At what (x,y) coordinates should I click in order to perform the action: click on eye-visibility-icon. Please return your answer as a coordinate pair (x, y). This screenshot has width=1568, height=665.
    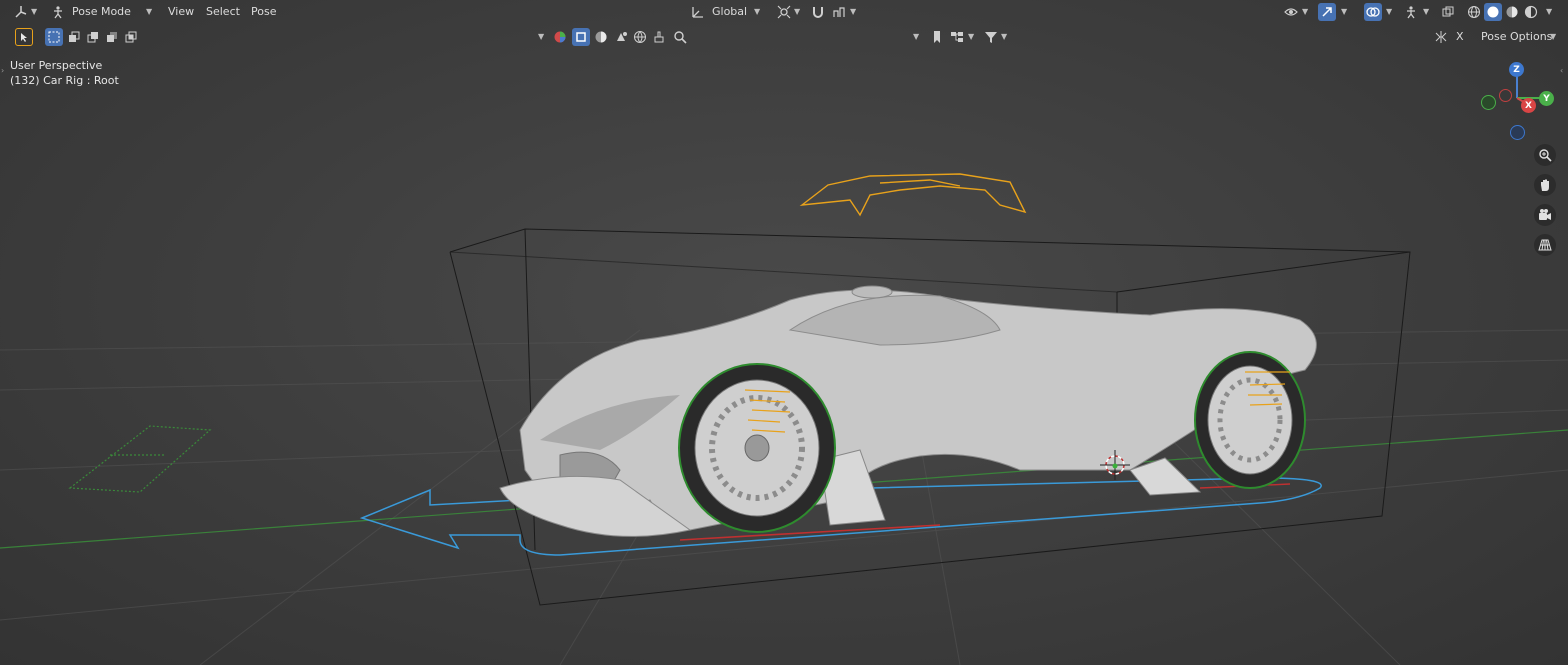
    Looking at the image, I should click on (1291, 12).